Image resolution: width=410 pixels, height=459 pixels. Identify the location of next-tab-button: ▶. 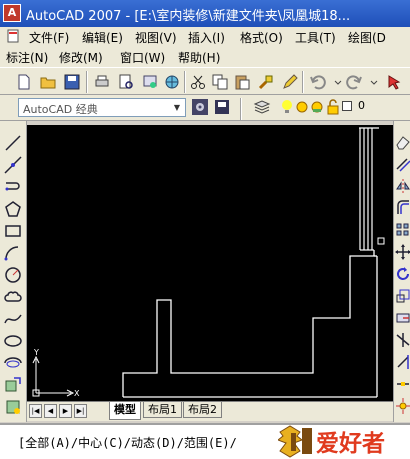
(65, 411).